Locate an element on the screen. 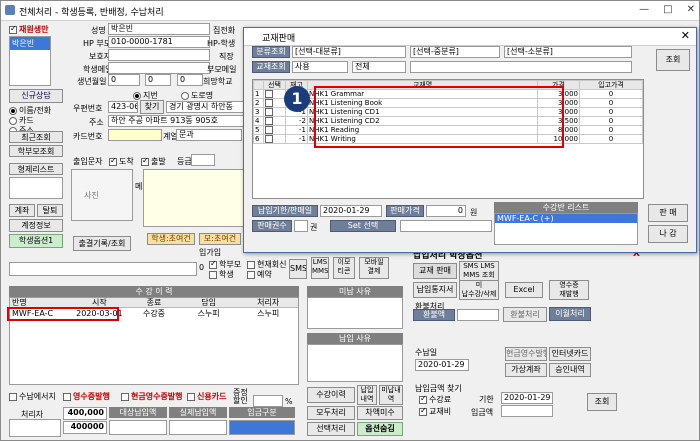 Image resolution: width=700 pixels, height=441 pixels. card-field is located at coordinates (135, 135).